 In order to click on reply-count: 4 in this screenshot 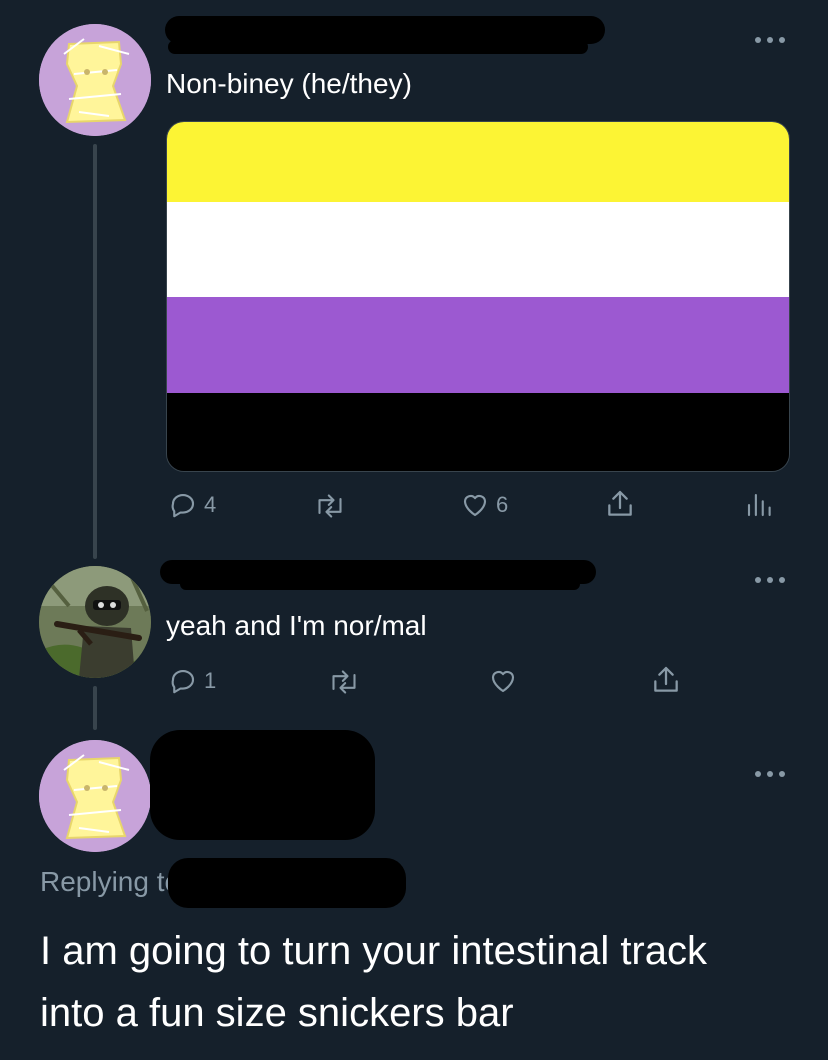, I will do `click(210, 504)`.